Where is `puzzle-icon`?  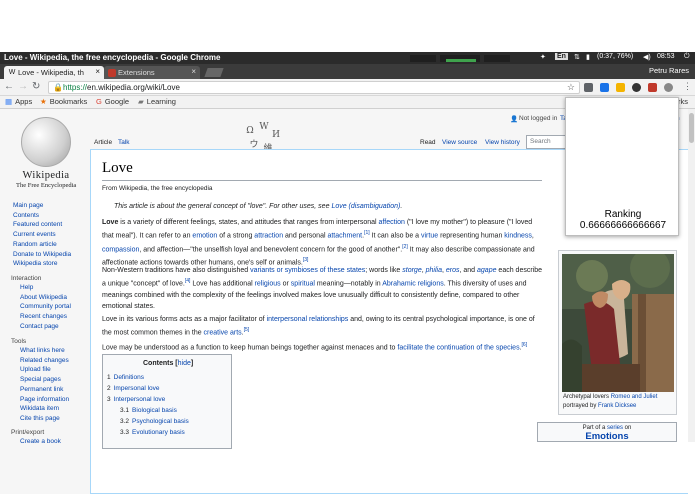
puzzle-icon is located at coordinates (112, 73).